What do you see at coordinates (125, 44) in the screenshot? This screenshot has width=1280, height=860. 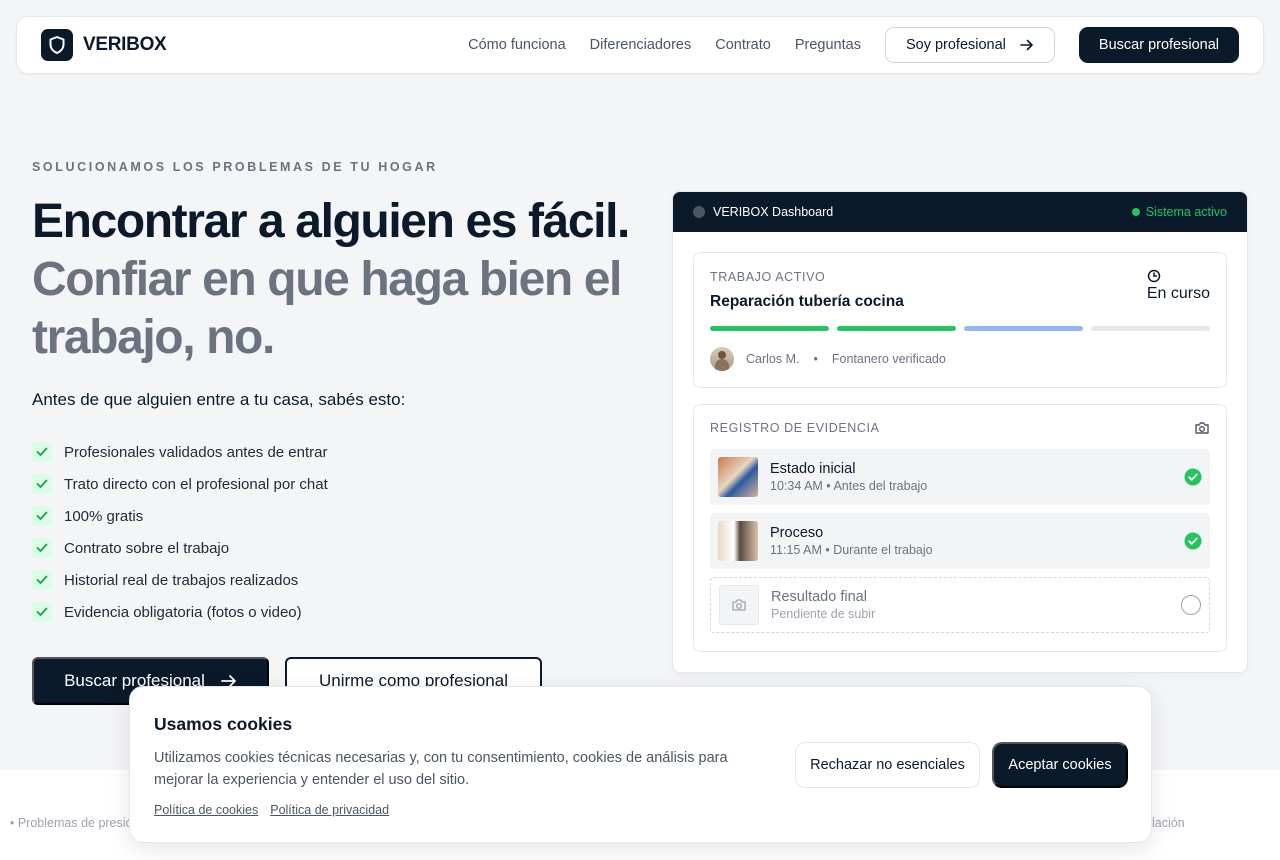 I see `brand-name: VERIBOX` at bounding box center [125, 44].